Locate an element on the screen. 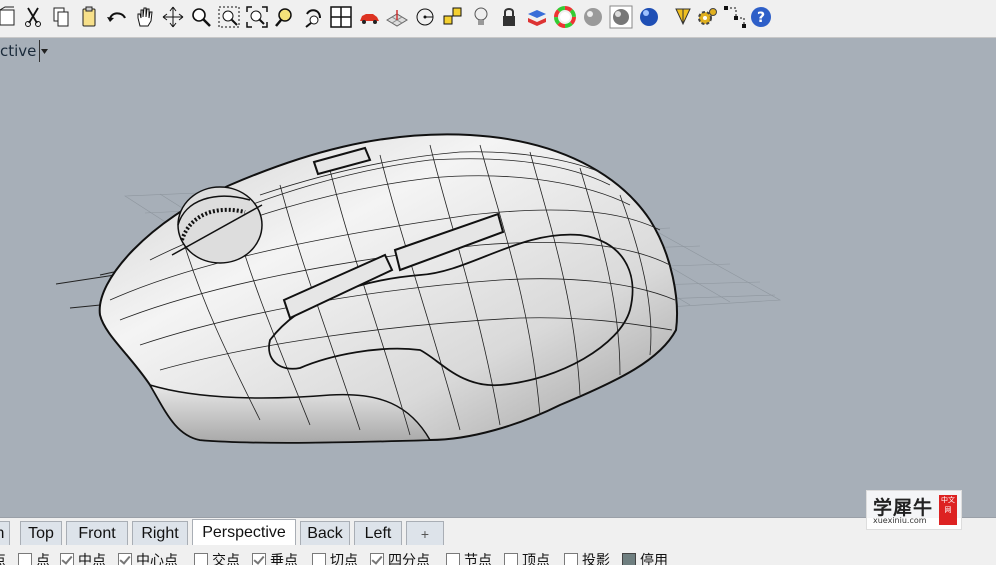 The width and height of the screenshot is (996, 565). zoom-window-icon is located at coordinates (229, 17).